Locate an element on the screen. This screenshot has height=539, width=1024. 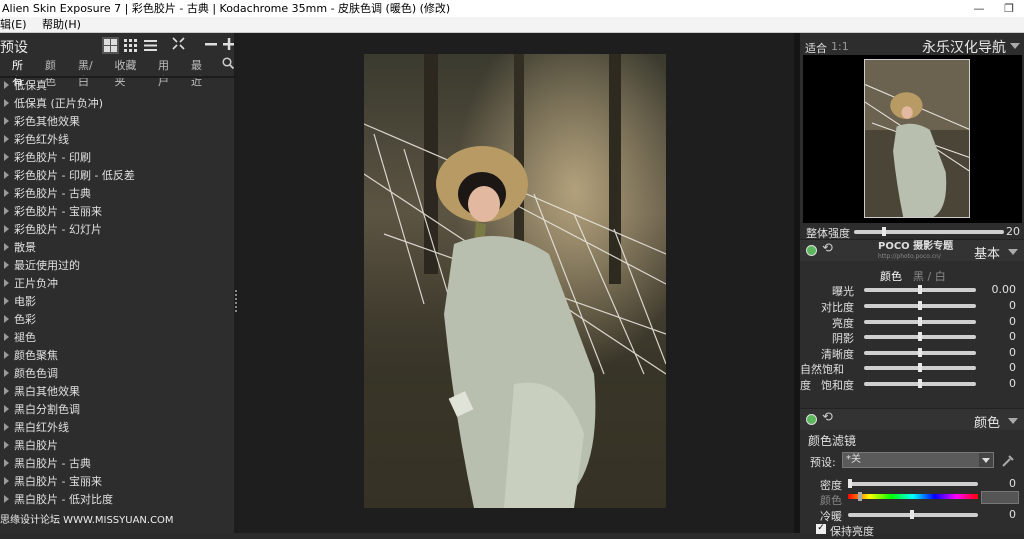
tab-bw: 黑/白 is located at coordinates (90, 72).